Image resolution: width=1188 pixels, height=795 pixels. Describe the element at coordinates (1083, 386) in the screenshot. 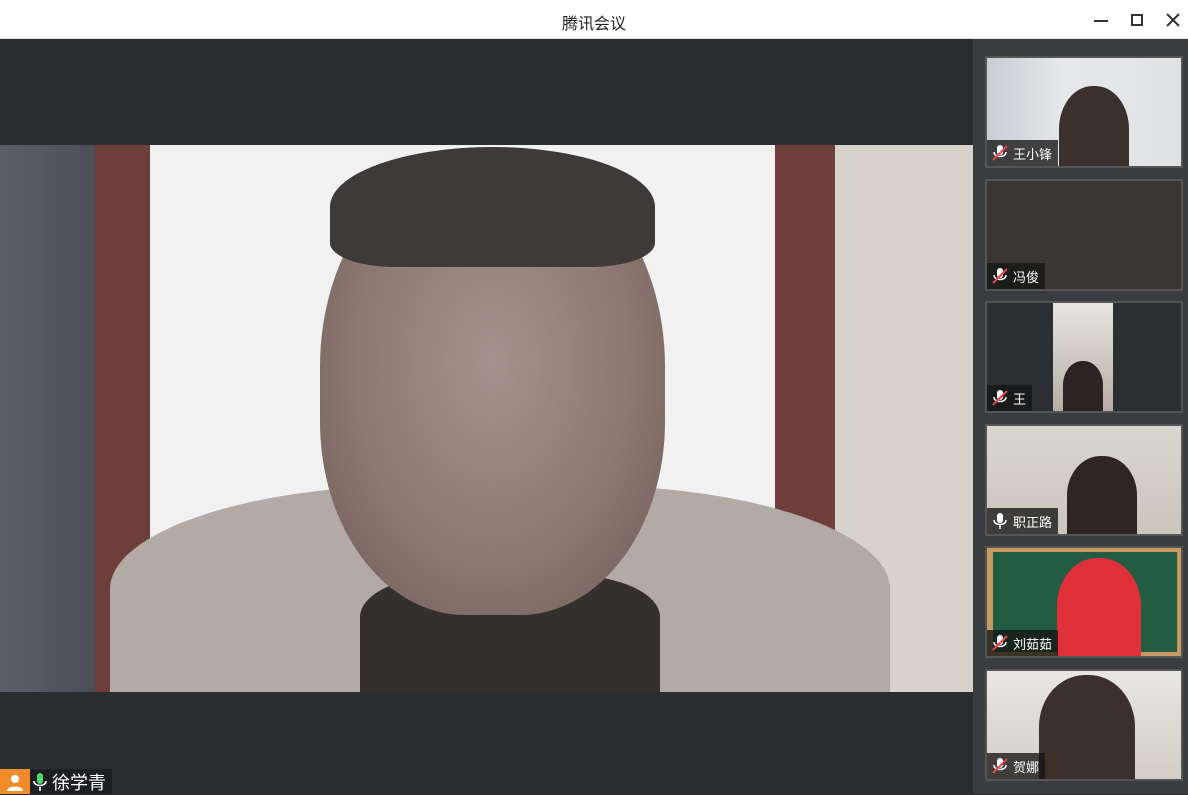

I see `participant-person` at that location.